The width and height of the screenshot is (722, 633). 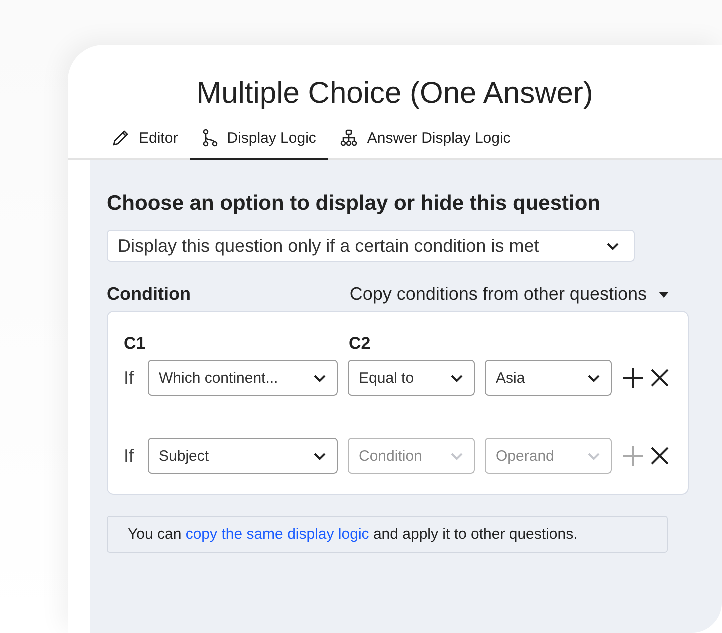 I want to click on tab: Editor, so click(x=145, y=140).